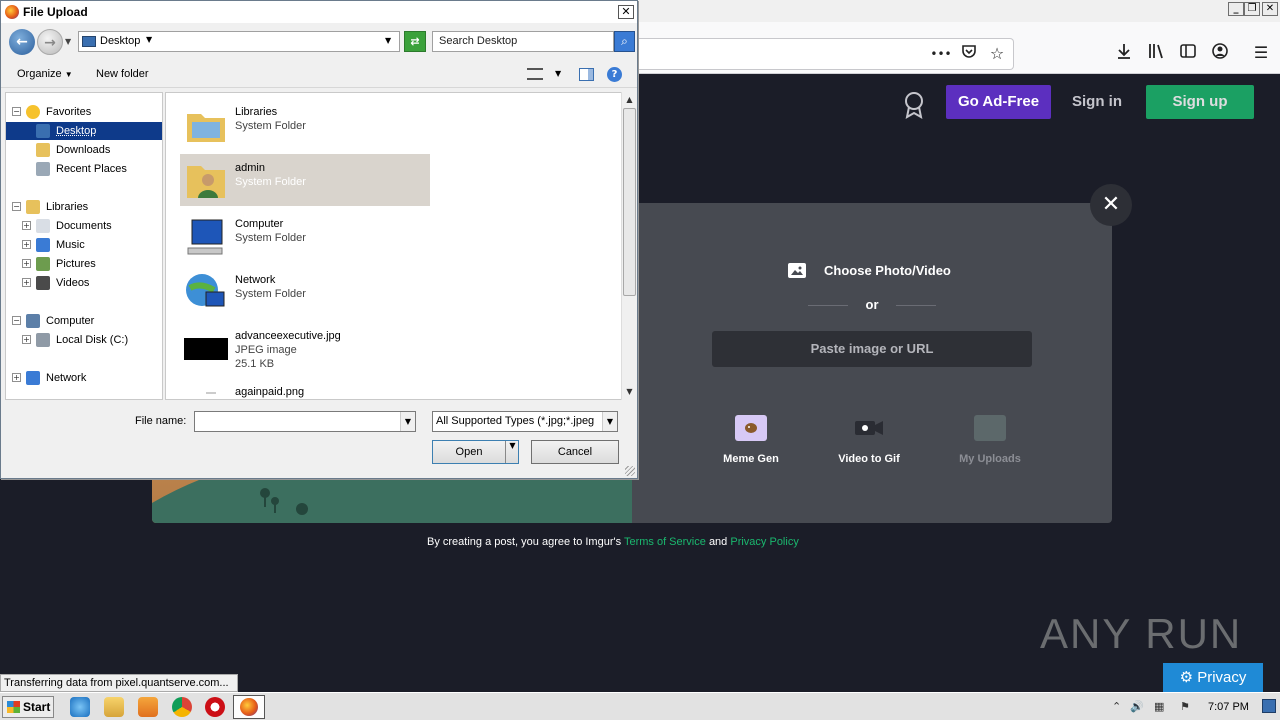  Describe the element at coordinates (1111, 205) in the screenshot. I see `close-modal-button: ✕` at that location.